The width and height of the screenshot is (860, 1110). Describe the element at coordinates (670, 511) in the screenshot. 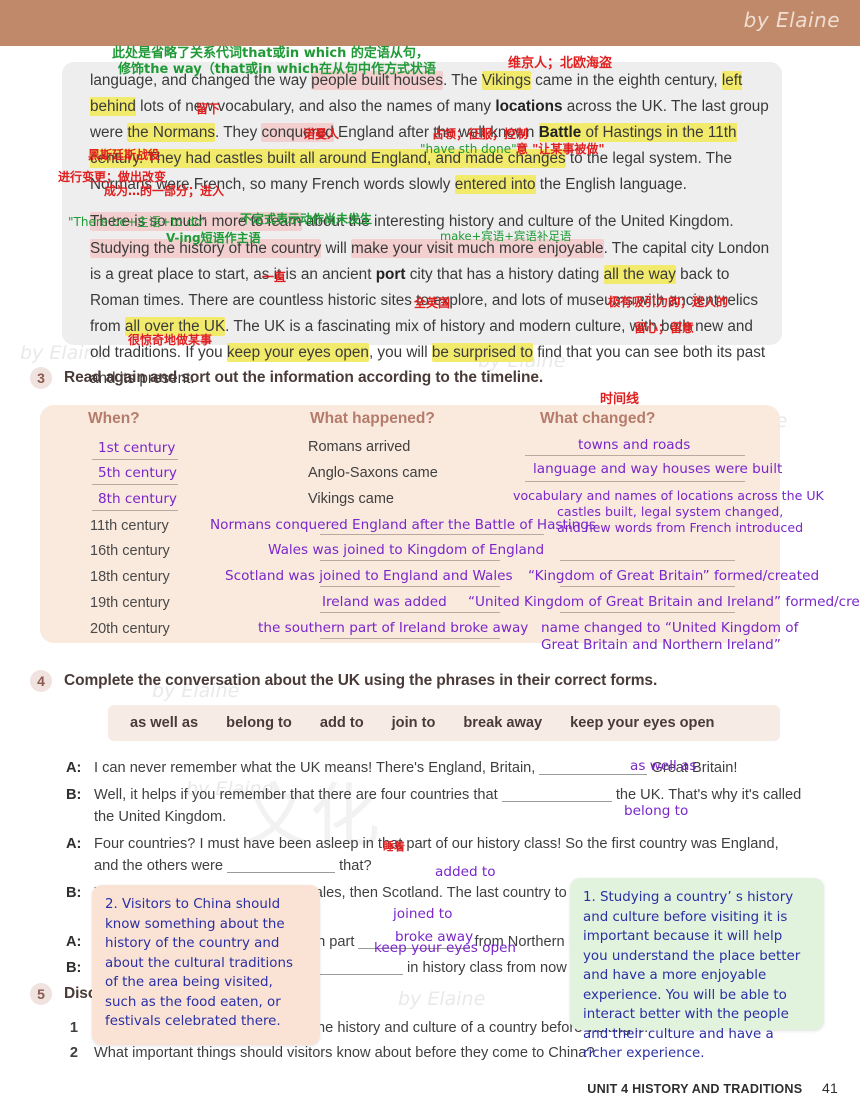

I see `table-row-changed: castles built, legal system changed,` at that location.